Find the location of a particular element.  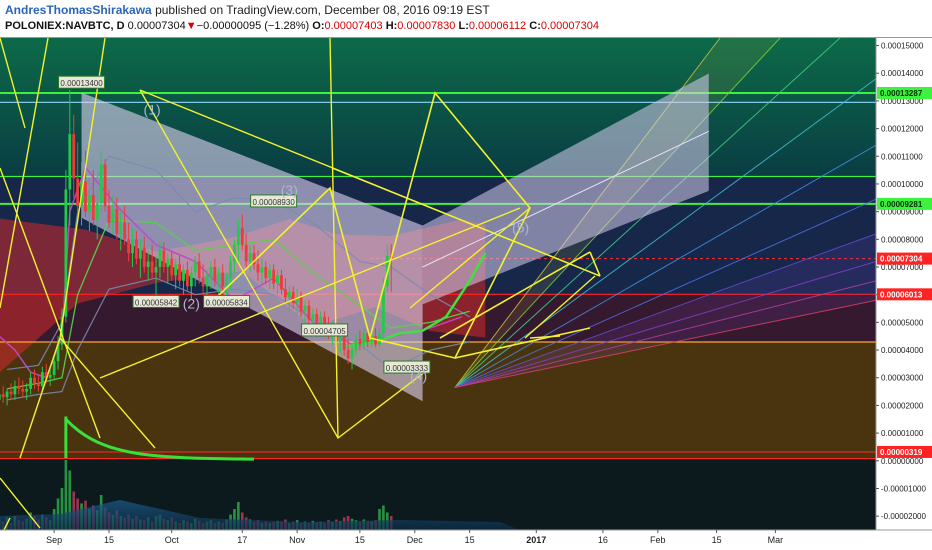

annotation-label: 0.00005842 is located at coordinates (156, 302).